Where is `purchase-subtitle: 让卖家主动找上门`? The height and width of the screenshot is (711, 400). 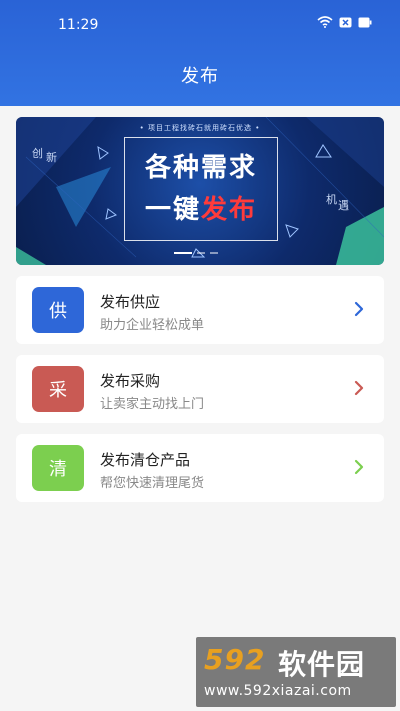 purchase-subtitle: 让卖家主动找上门 is located at coordinates (152, 404).